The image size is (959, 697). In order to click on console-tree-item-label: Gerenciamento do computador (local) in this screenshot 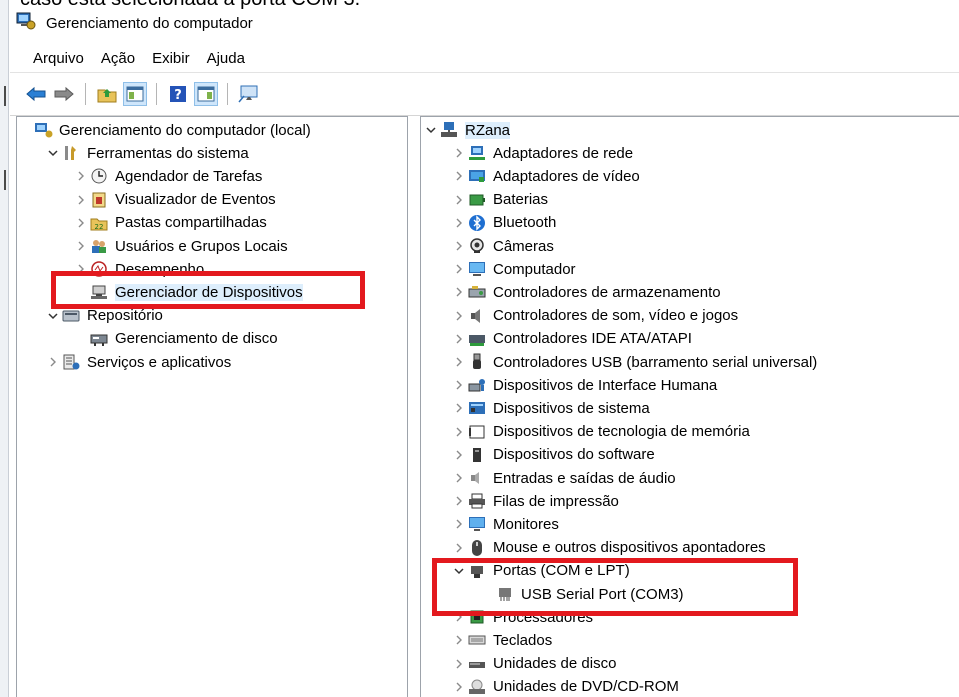, I will do `click(185, 130)`.